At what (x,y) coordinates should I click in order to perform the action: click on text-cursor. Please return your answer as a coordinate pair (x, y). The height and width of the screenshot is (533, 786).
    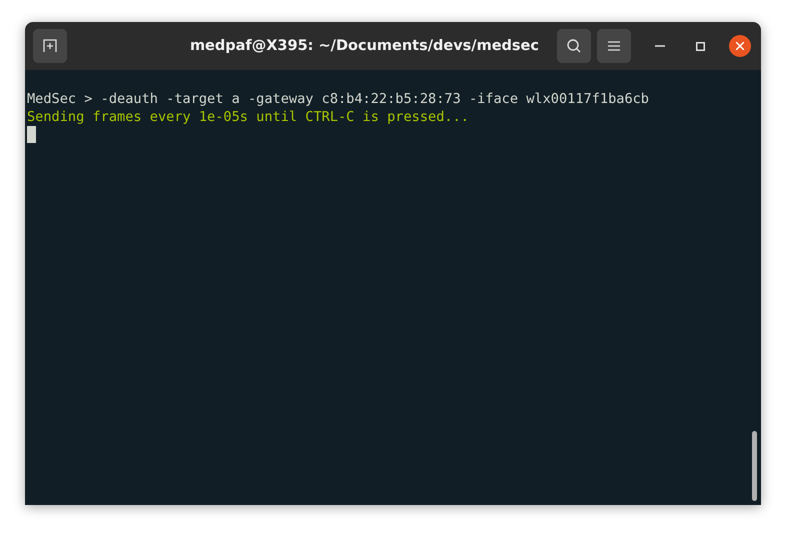
    Looking at the image, I should click on (31, 134).